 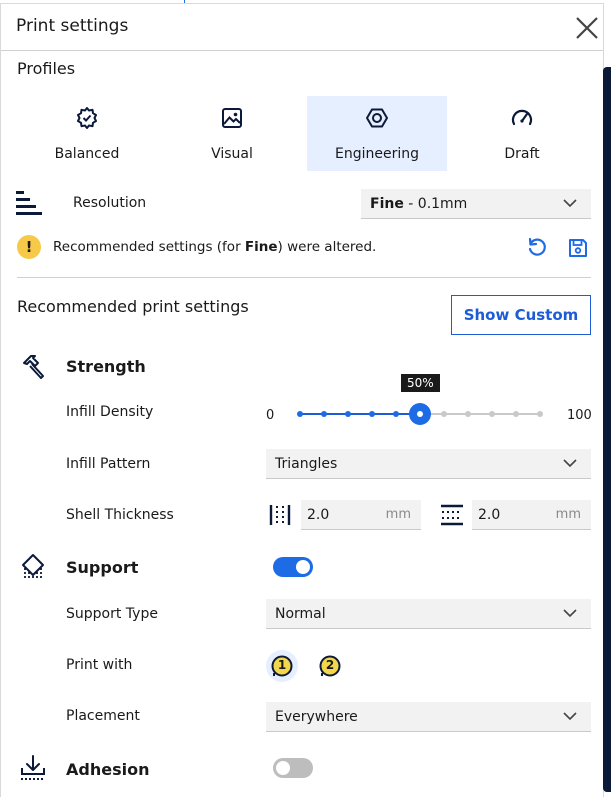 I want to click on wall-thickness-icon, so click(x=280, y=517).